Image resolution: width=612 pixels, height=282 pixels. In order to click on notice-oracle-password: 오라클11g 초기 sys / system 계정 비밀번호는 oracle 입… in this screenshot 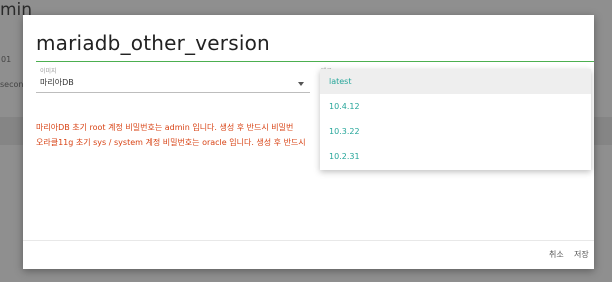, I will do `click(171, 142)`.